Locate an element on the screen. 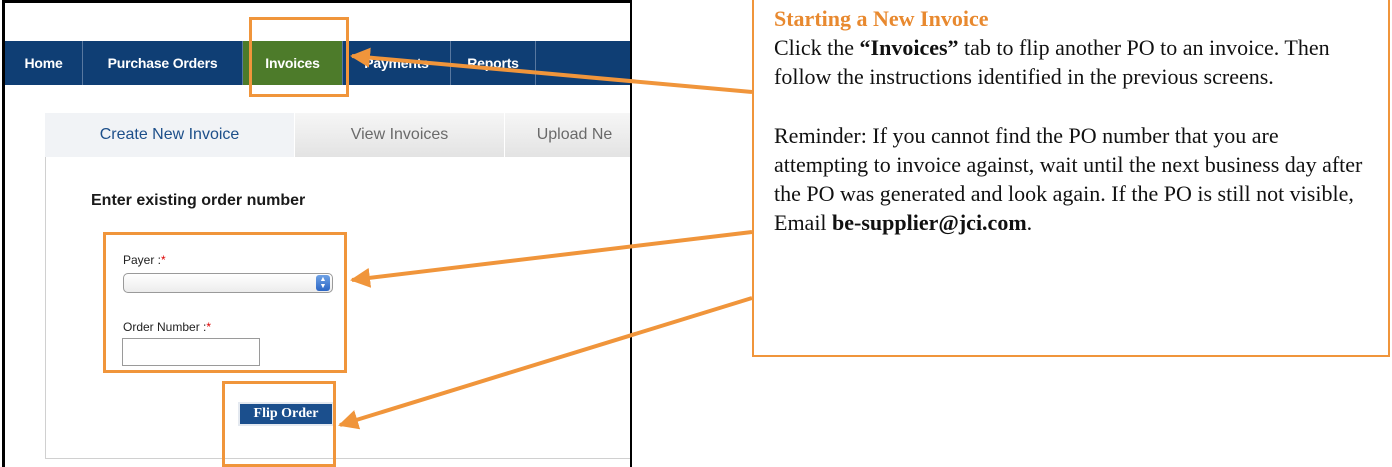 The height and width of the screenshot is (467, 1392). arrow-to-invoices-tab is located at coordinates (551, 70).